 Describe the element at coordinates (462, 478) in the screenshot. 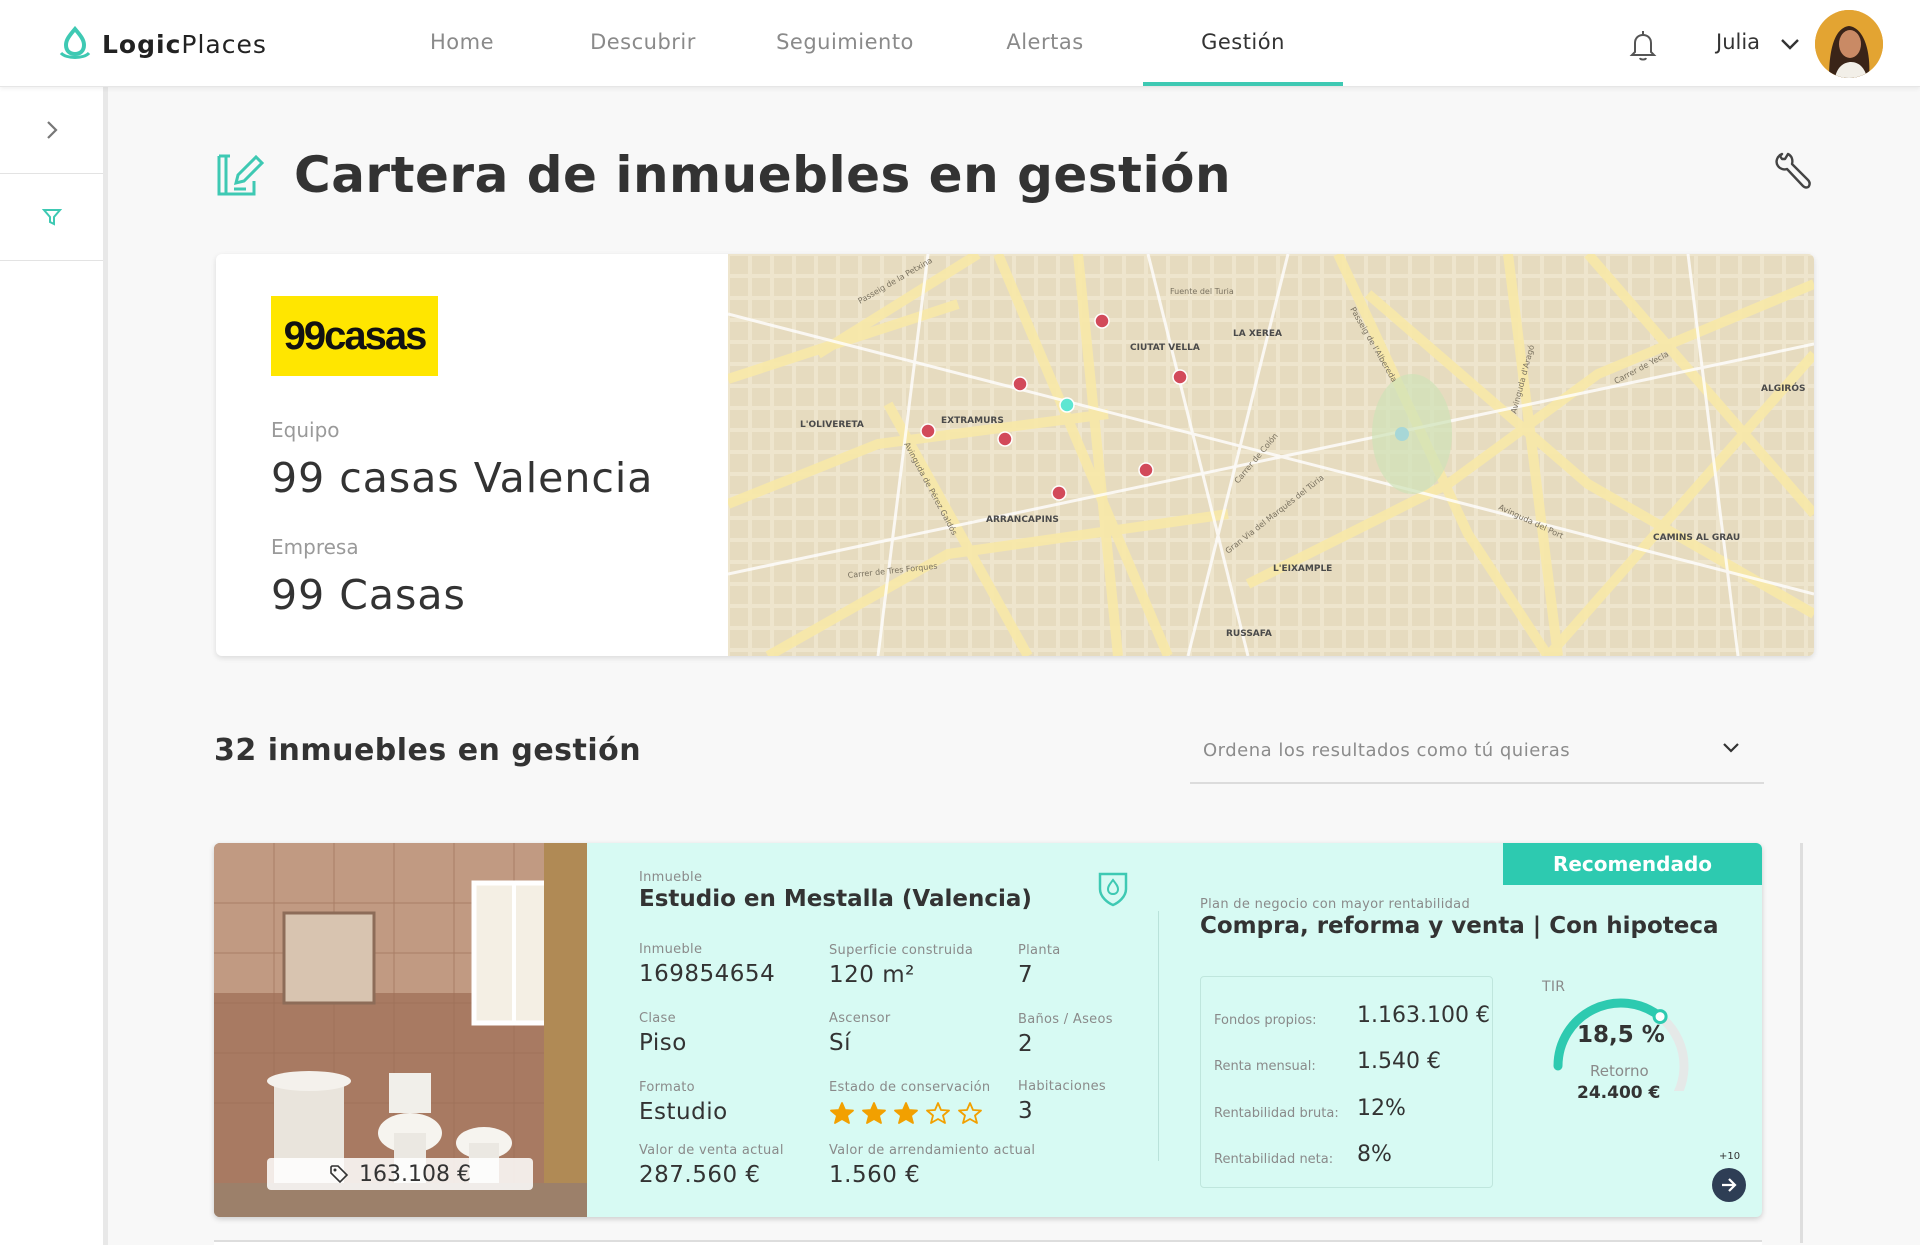

I see `team-value: 99 casas Valencia` at that location.